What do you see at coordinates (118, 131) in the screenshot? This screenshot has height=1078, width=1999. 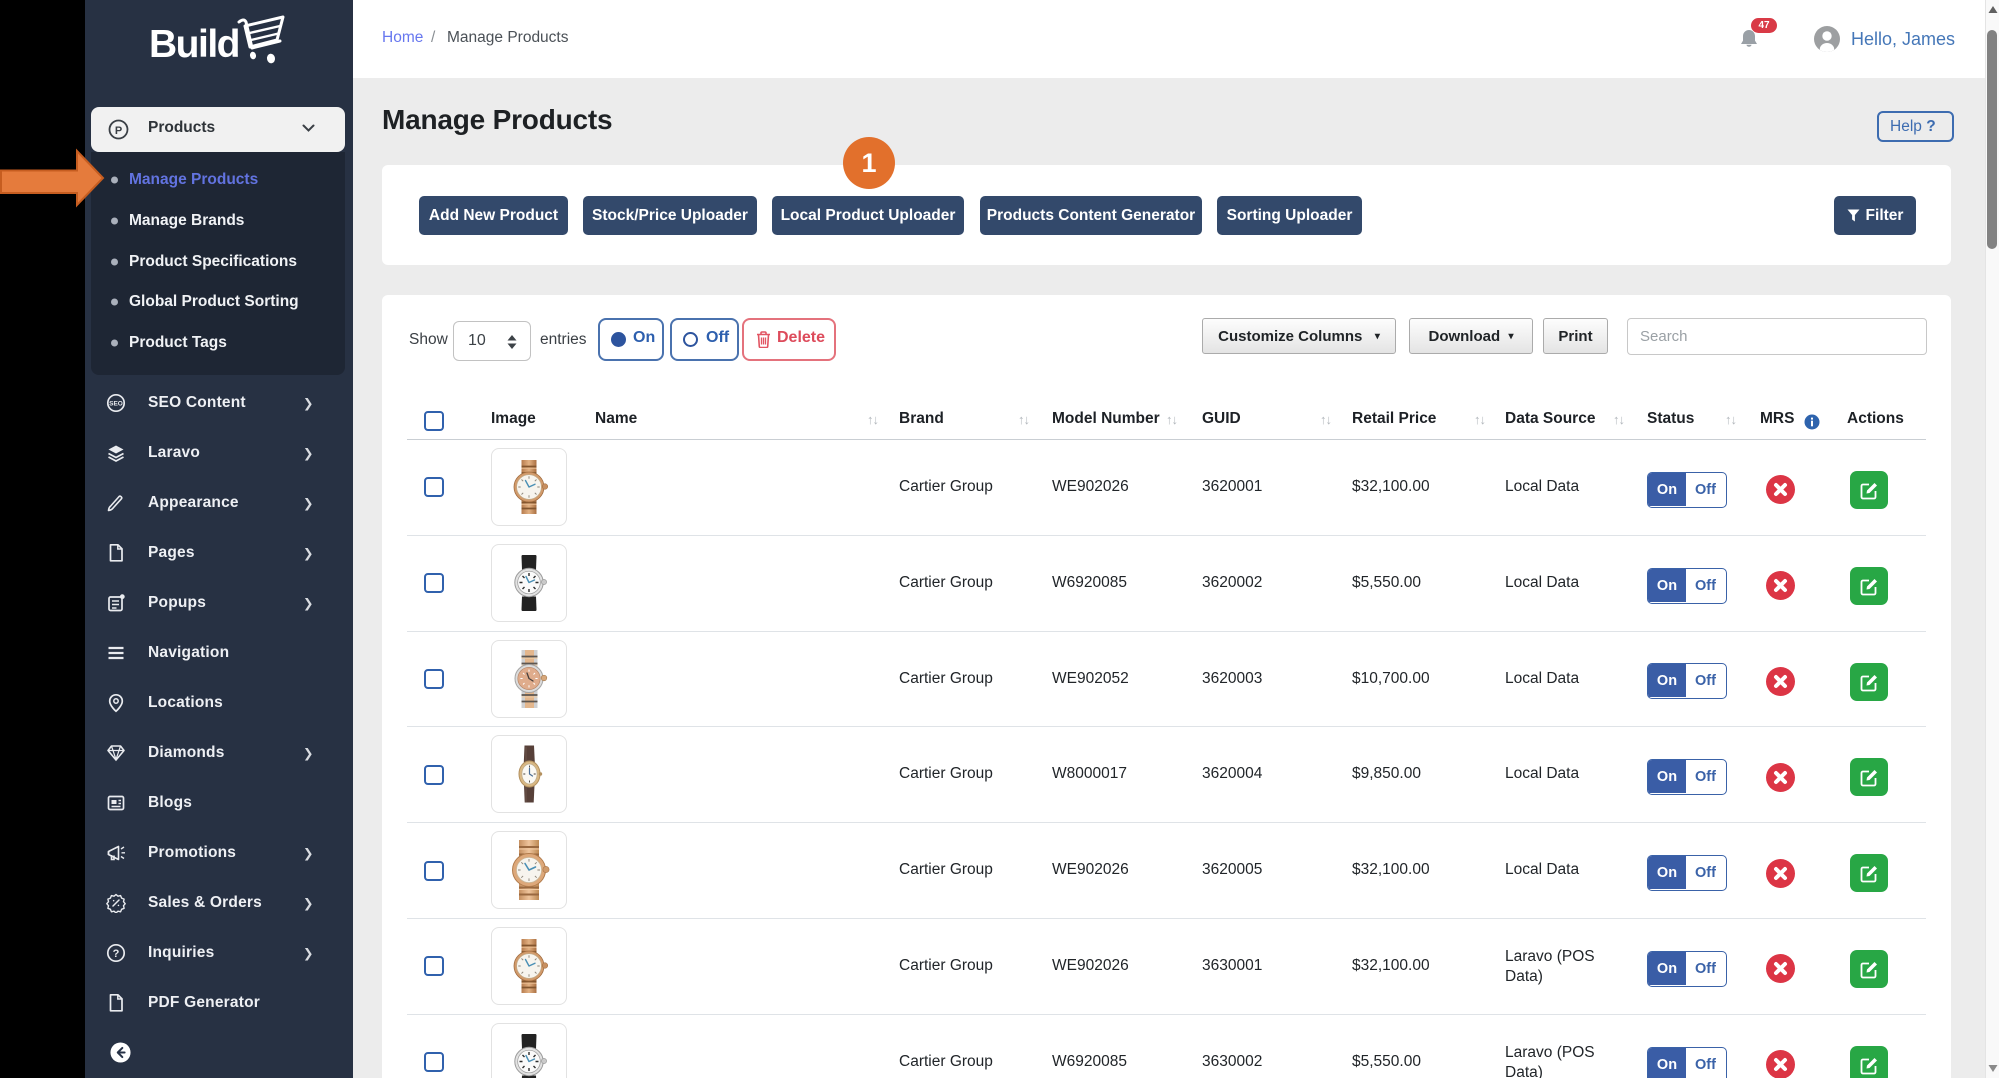 I see `svg-text: P` at bounding box center [118, 131].